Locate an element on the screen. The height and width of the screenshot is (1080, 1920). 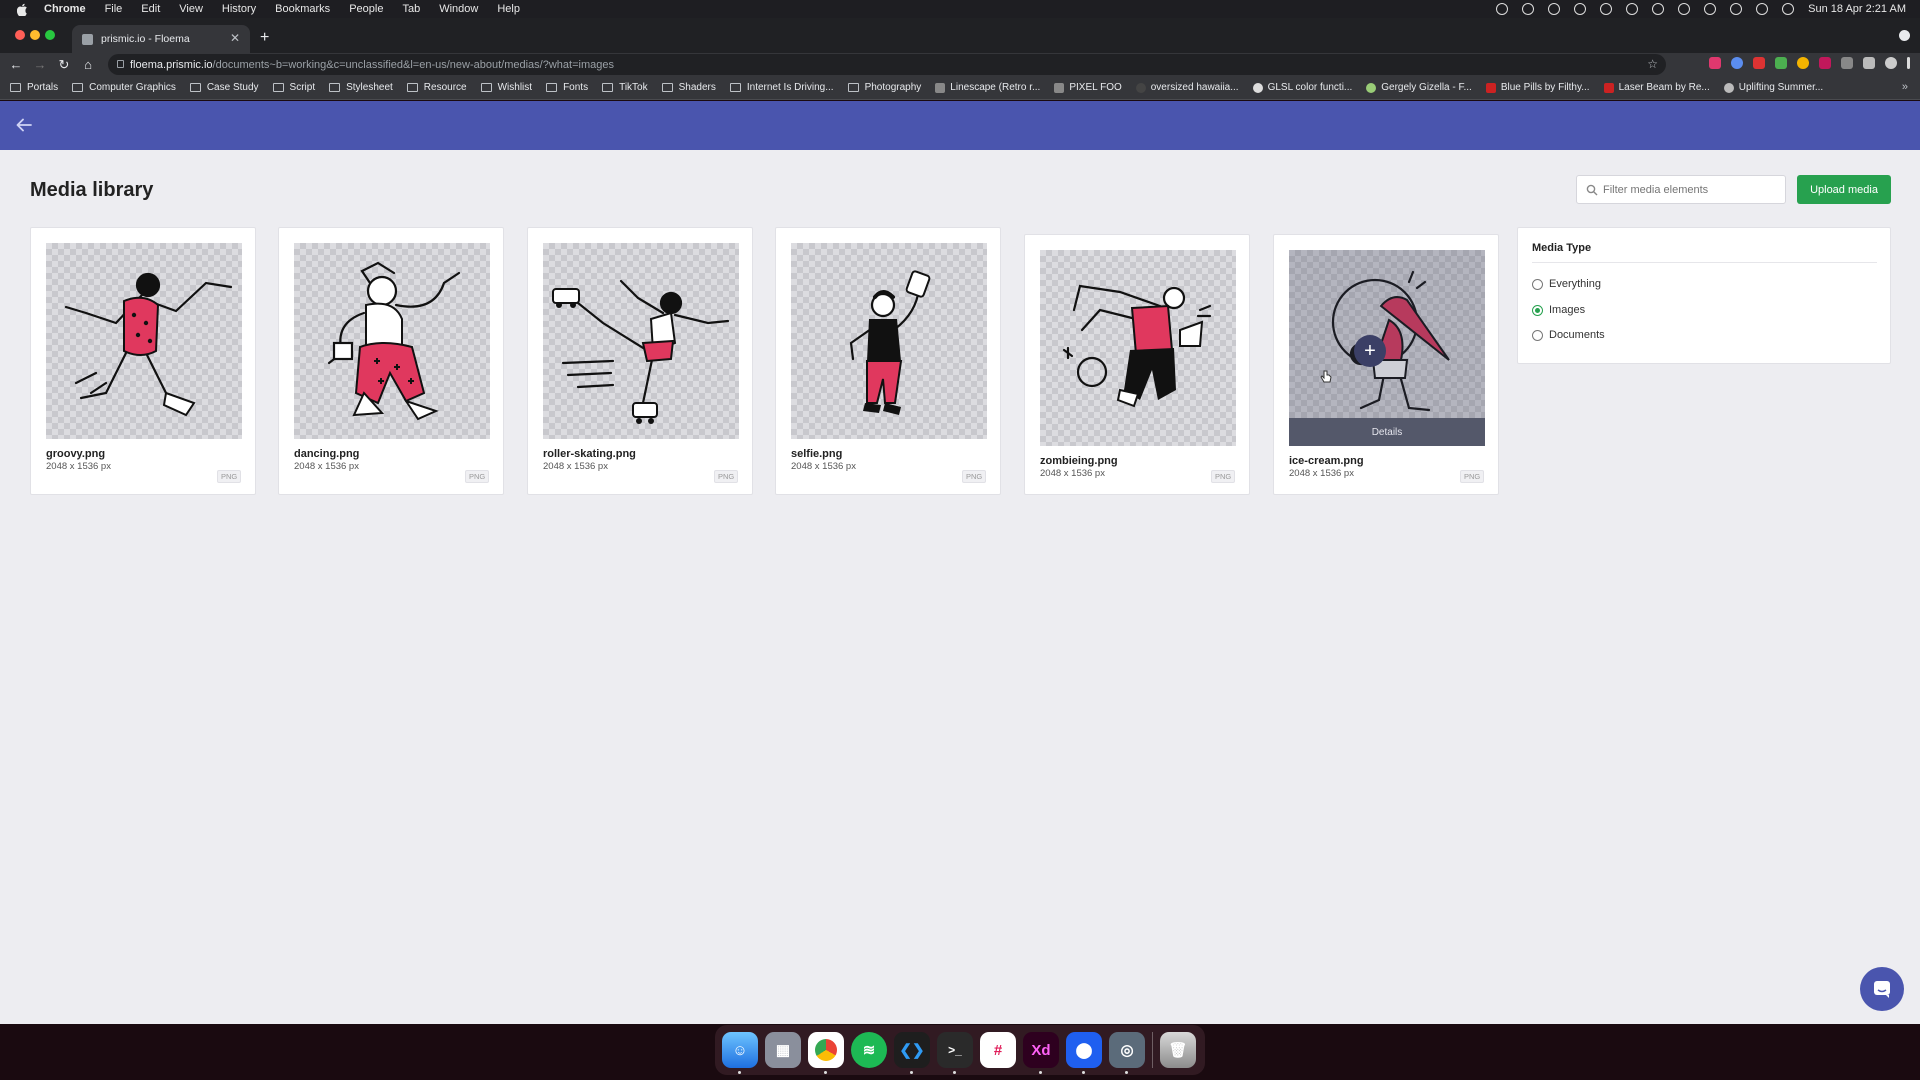
menu-window: Window is located at coordinates (458, 9).